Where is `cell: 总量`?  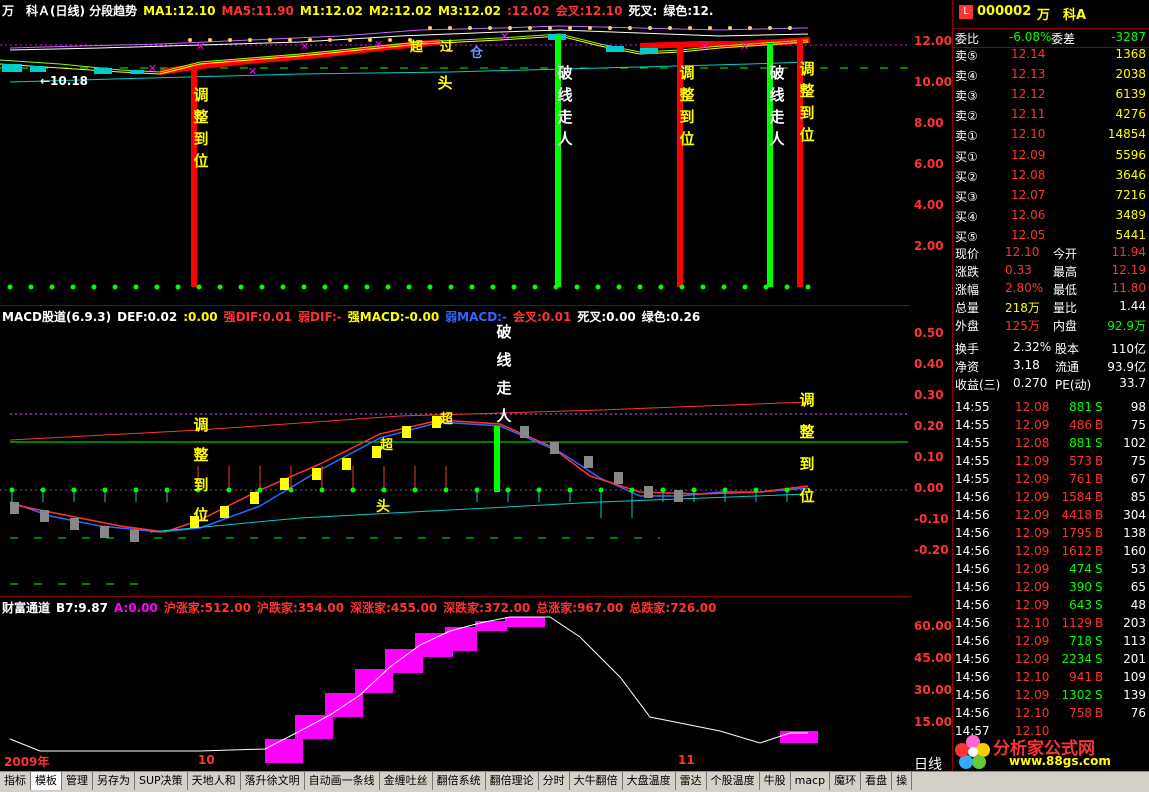 cell: 总量 is located at coordinates (967, 308).